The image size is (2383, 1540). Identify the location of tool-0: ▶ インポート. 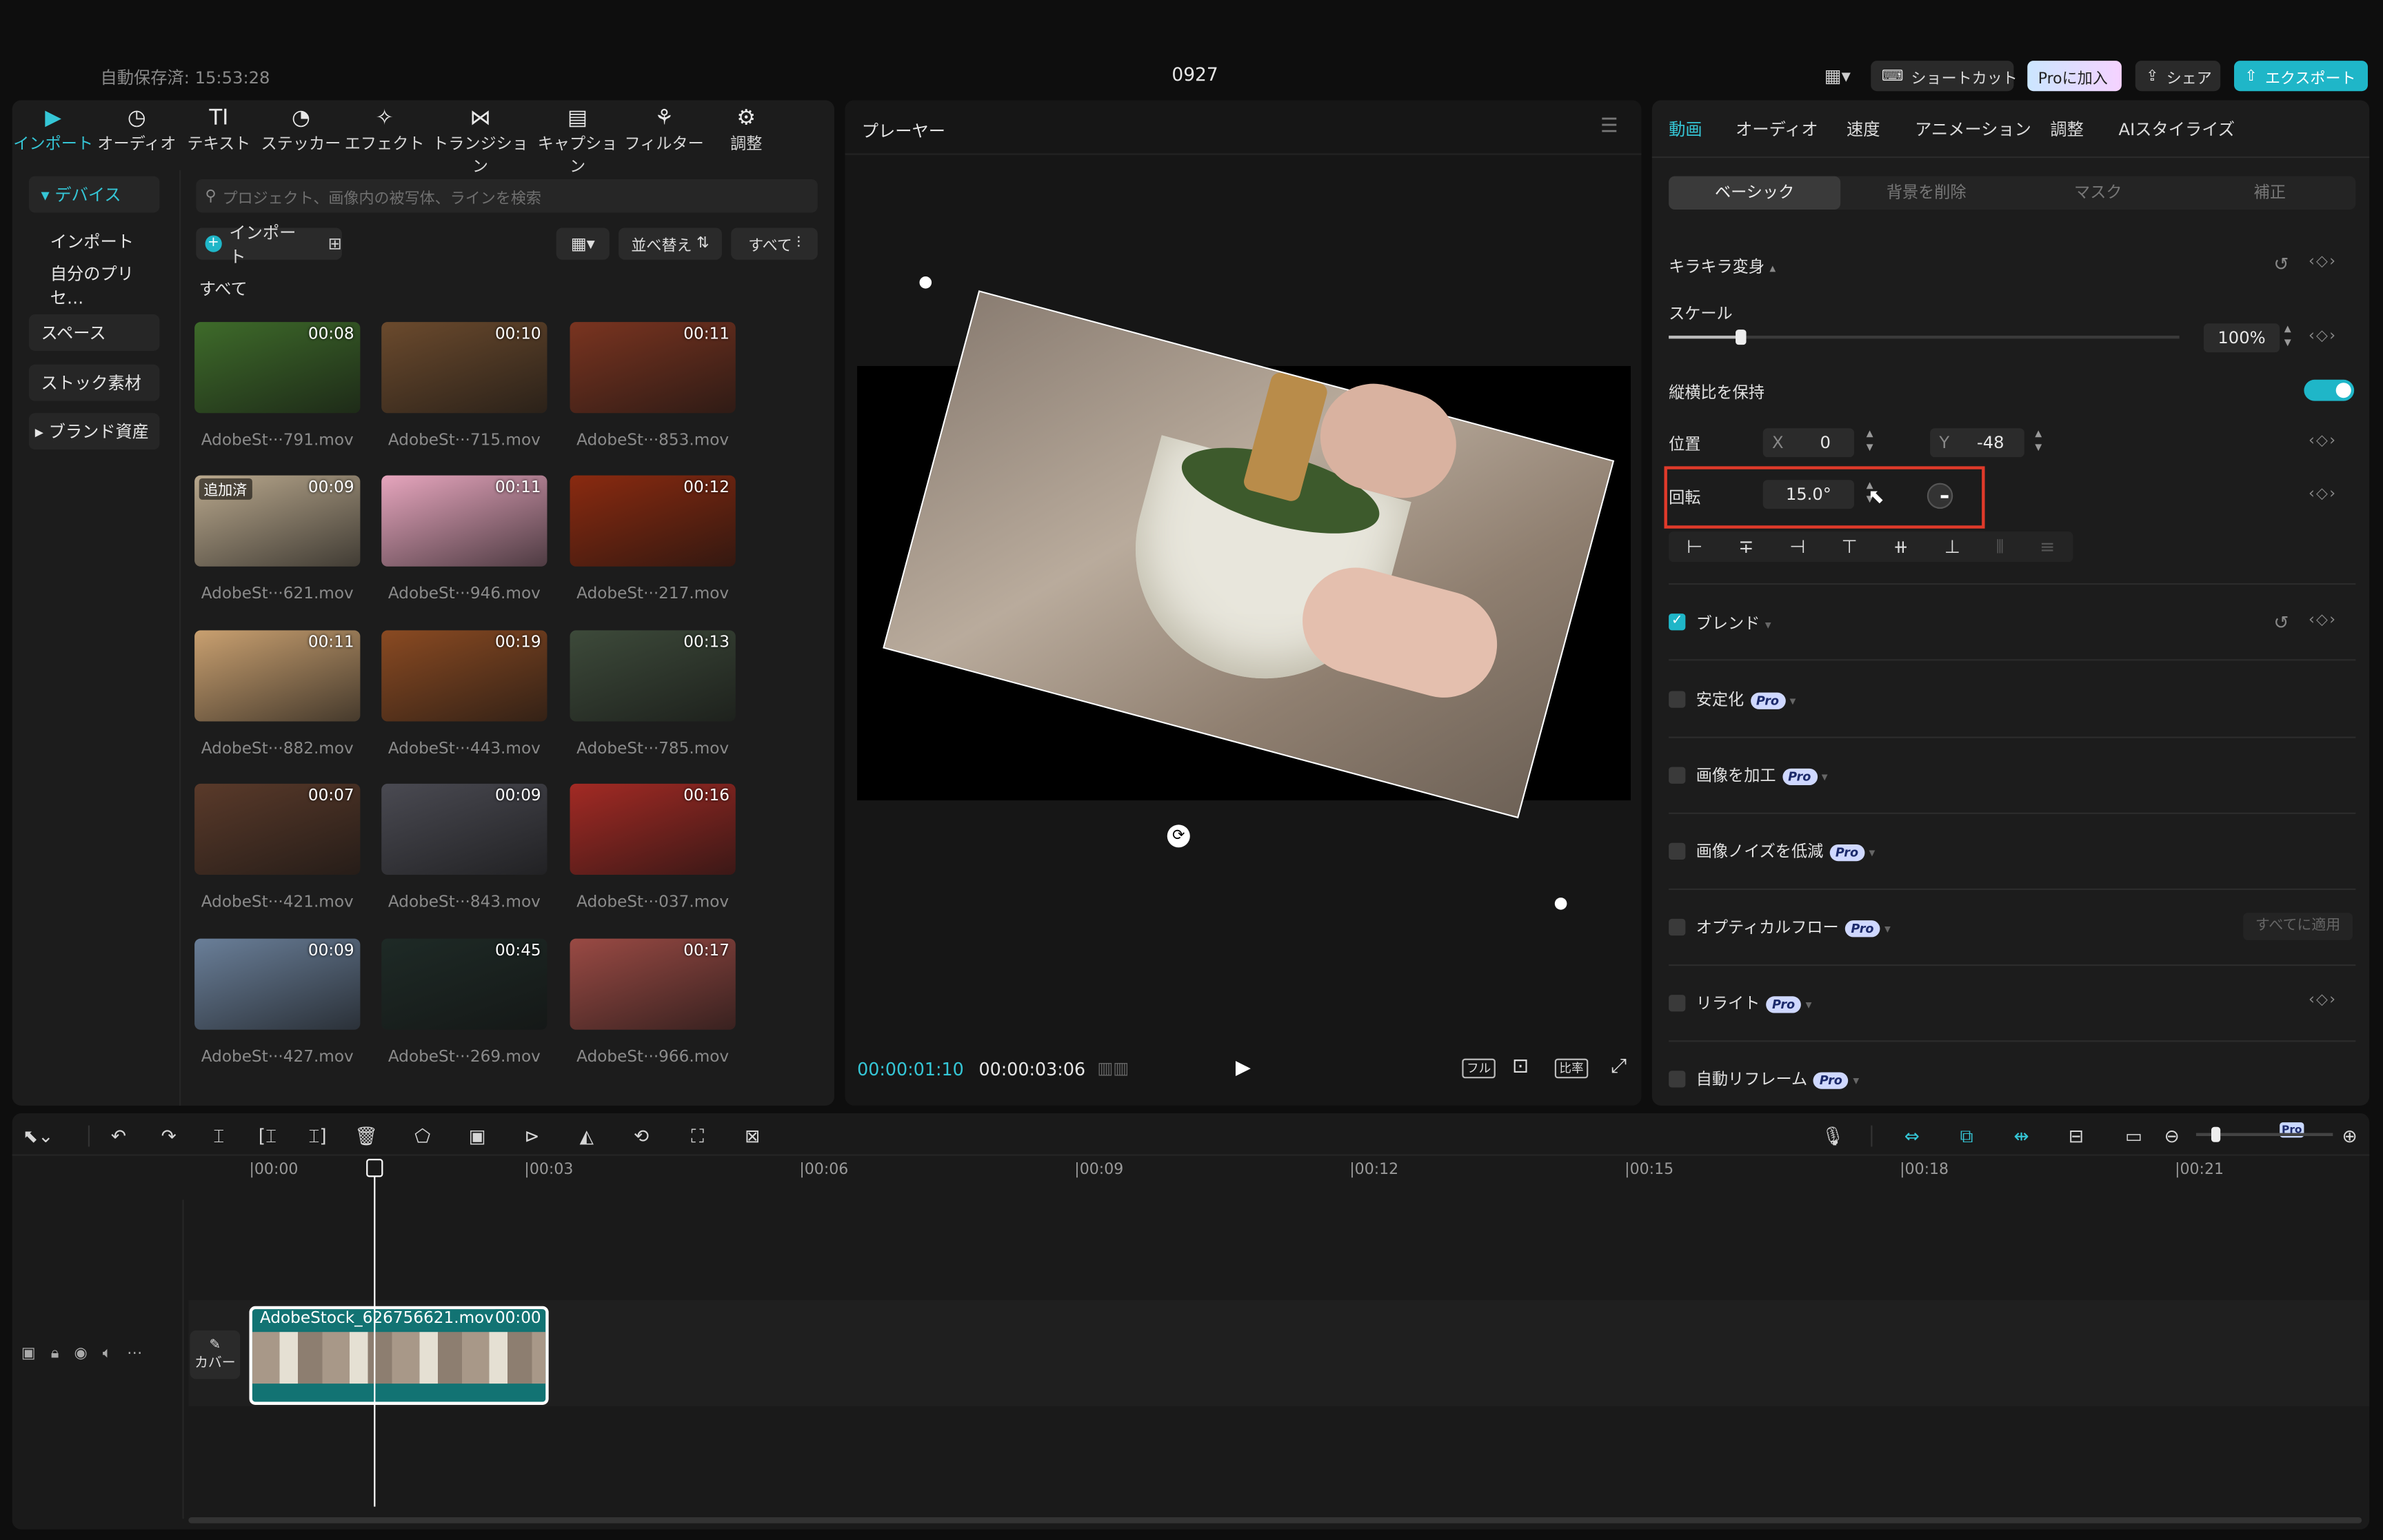
(53, 131).